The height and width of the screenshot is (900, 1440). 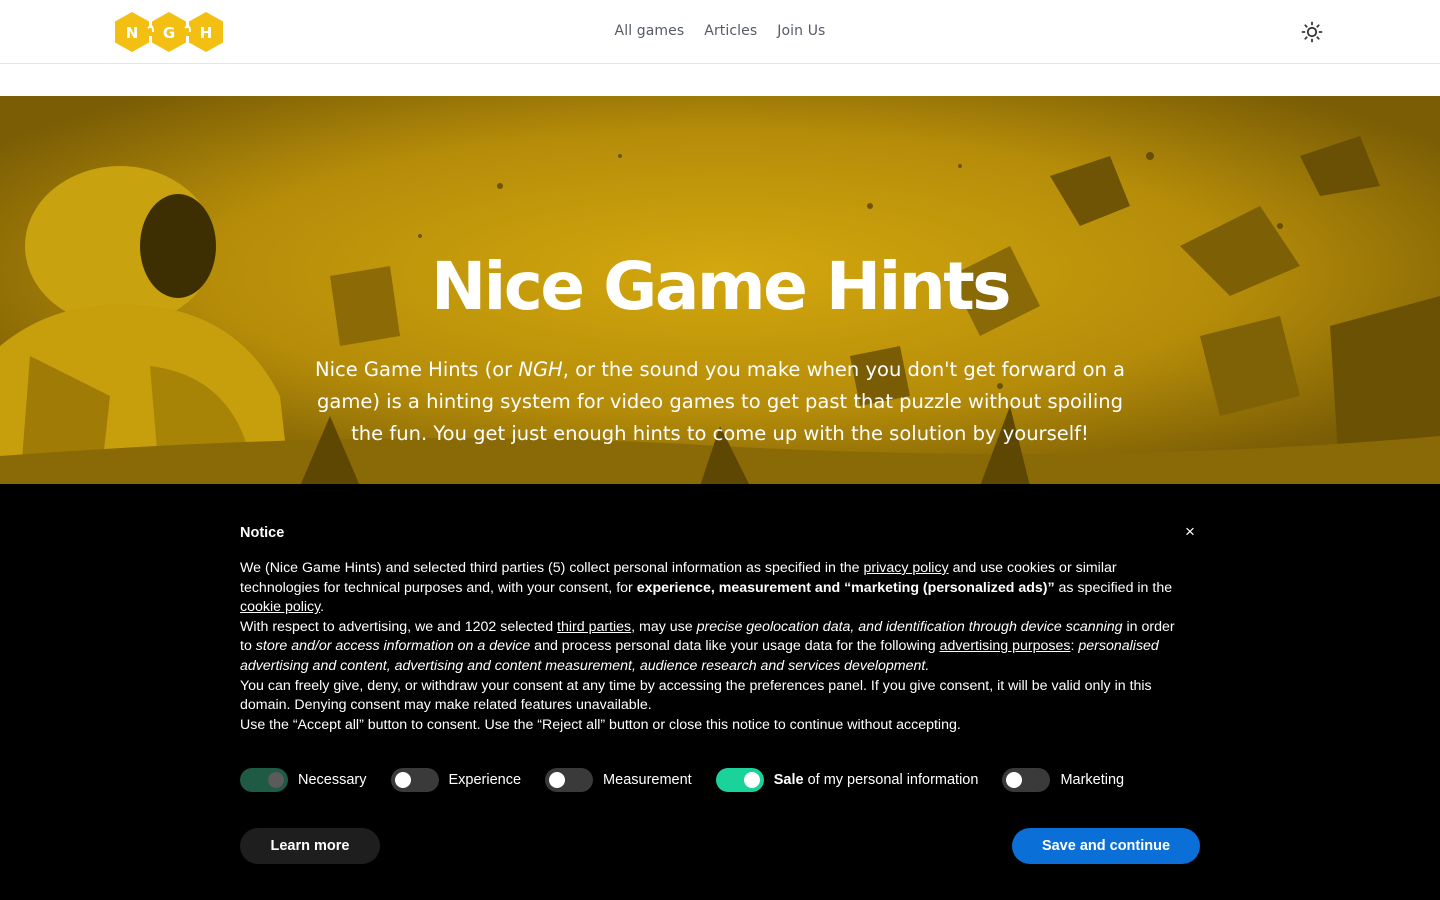 I want to click on sale-personal-info-switch, so click(x=739, y=780).